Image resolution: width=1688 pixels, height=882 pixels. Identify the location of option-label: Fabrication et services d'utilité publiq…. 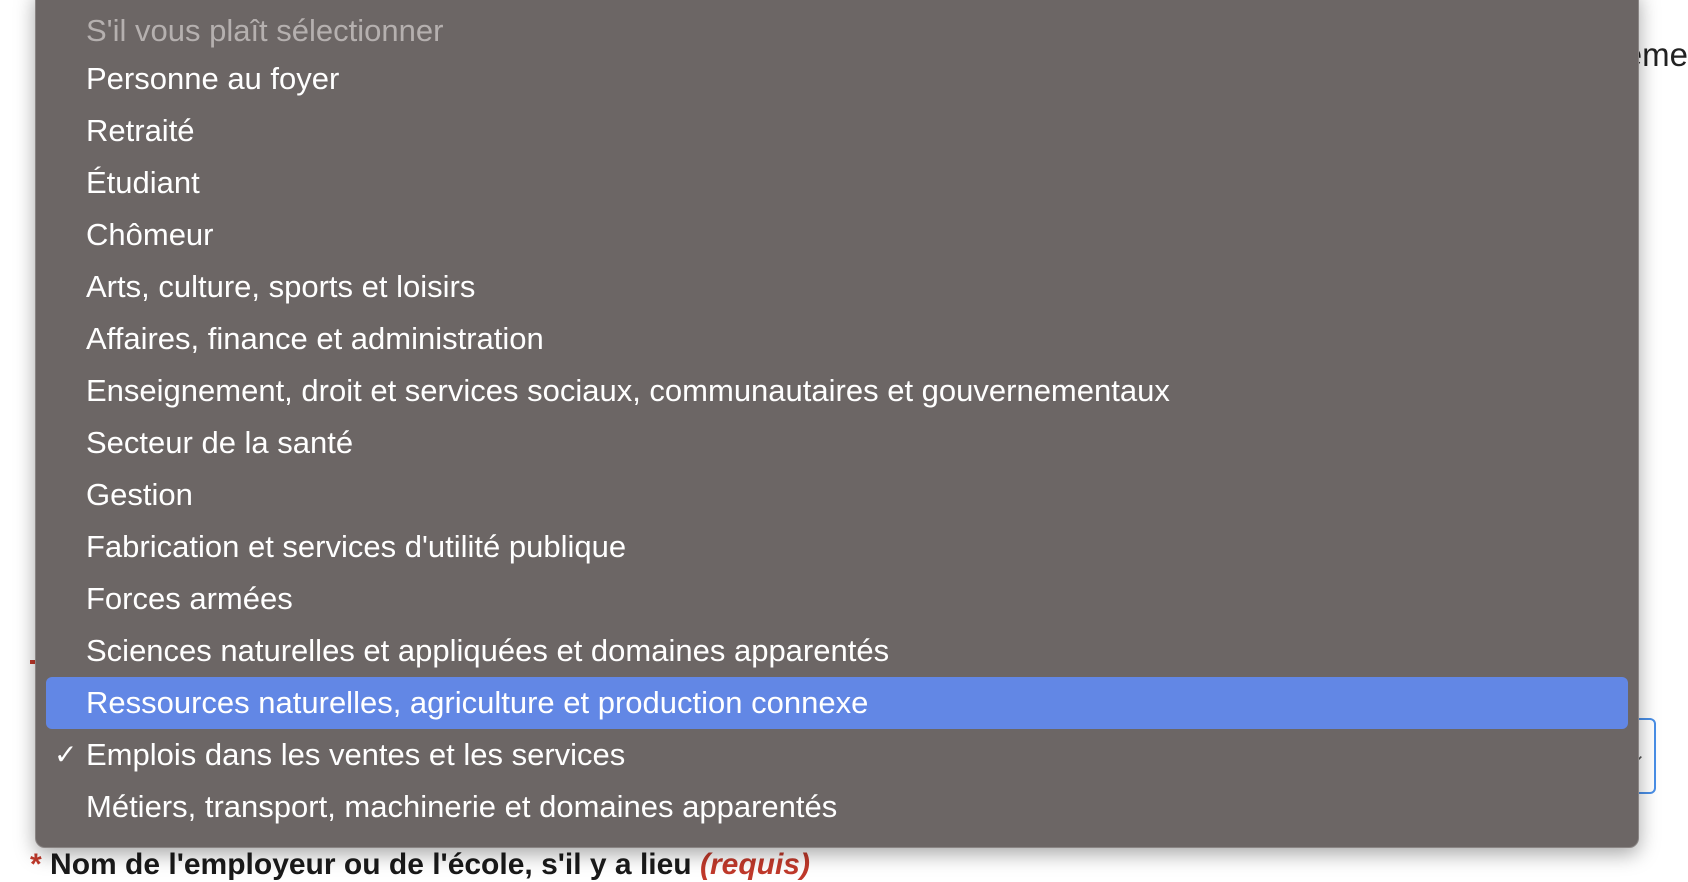
(356, 546).